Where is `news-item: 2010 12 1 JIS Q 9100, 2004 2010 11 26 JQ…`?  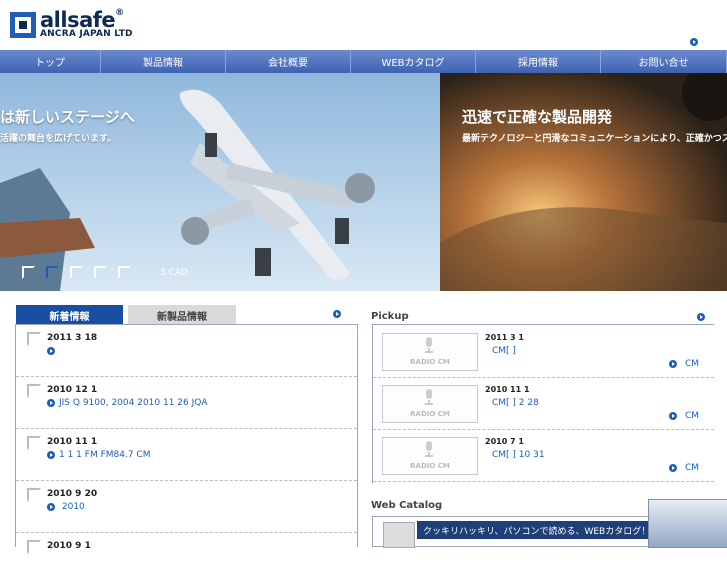
news-item: 2010 12 1 JIS Q 9100, 2004 2010 11 26 JQ… is located at coordinates (186, 403).